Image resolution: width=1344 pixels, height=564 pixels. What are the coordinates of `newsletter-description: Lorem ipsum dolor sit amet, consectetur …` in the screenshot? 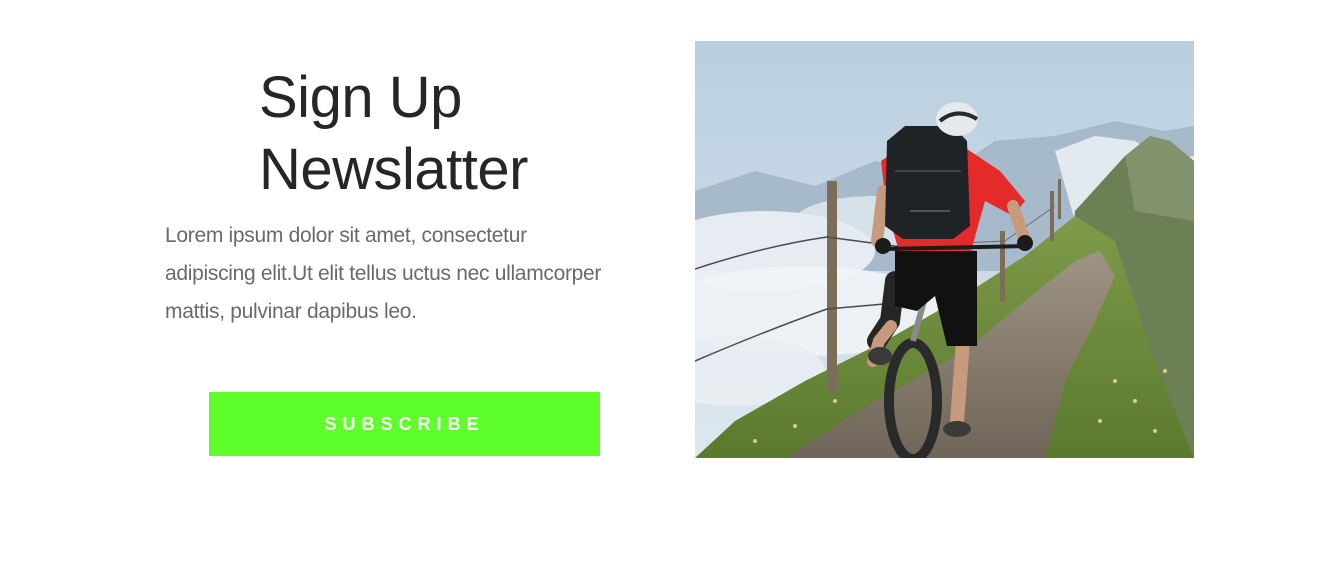 It's located at (405, 274).